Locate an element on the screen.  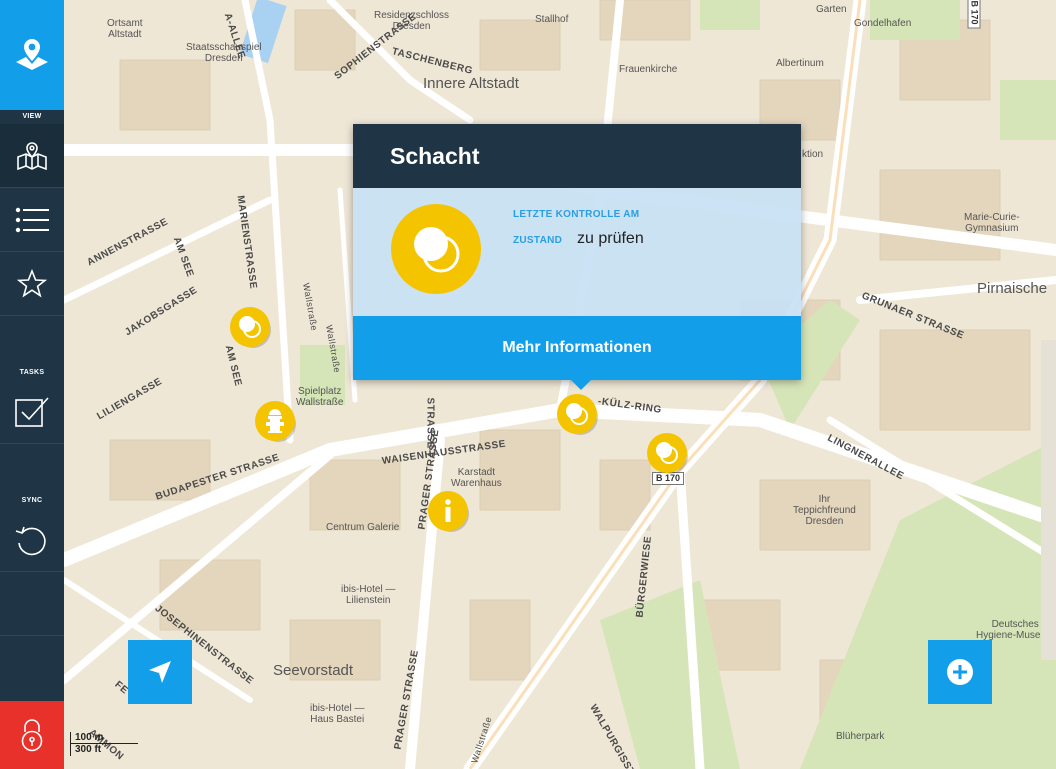
place-label: Stallhof is located at coordinates (552, 19).